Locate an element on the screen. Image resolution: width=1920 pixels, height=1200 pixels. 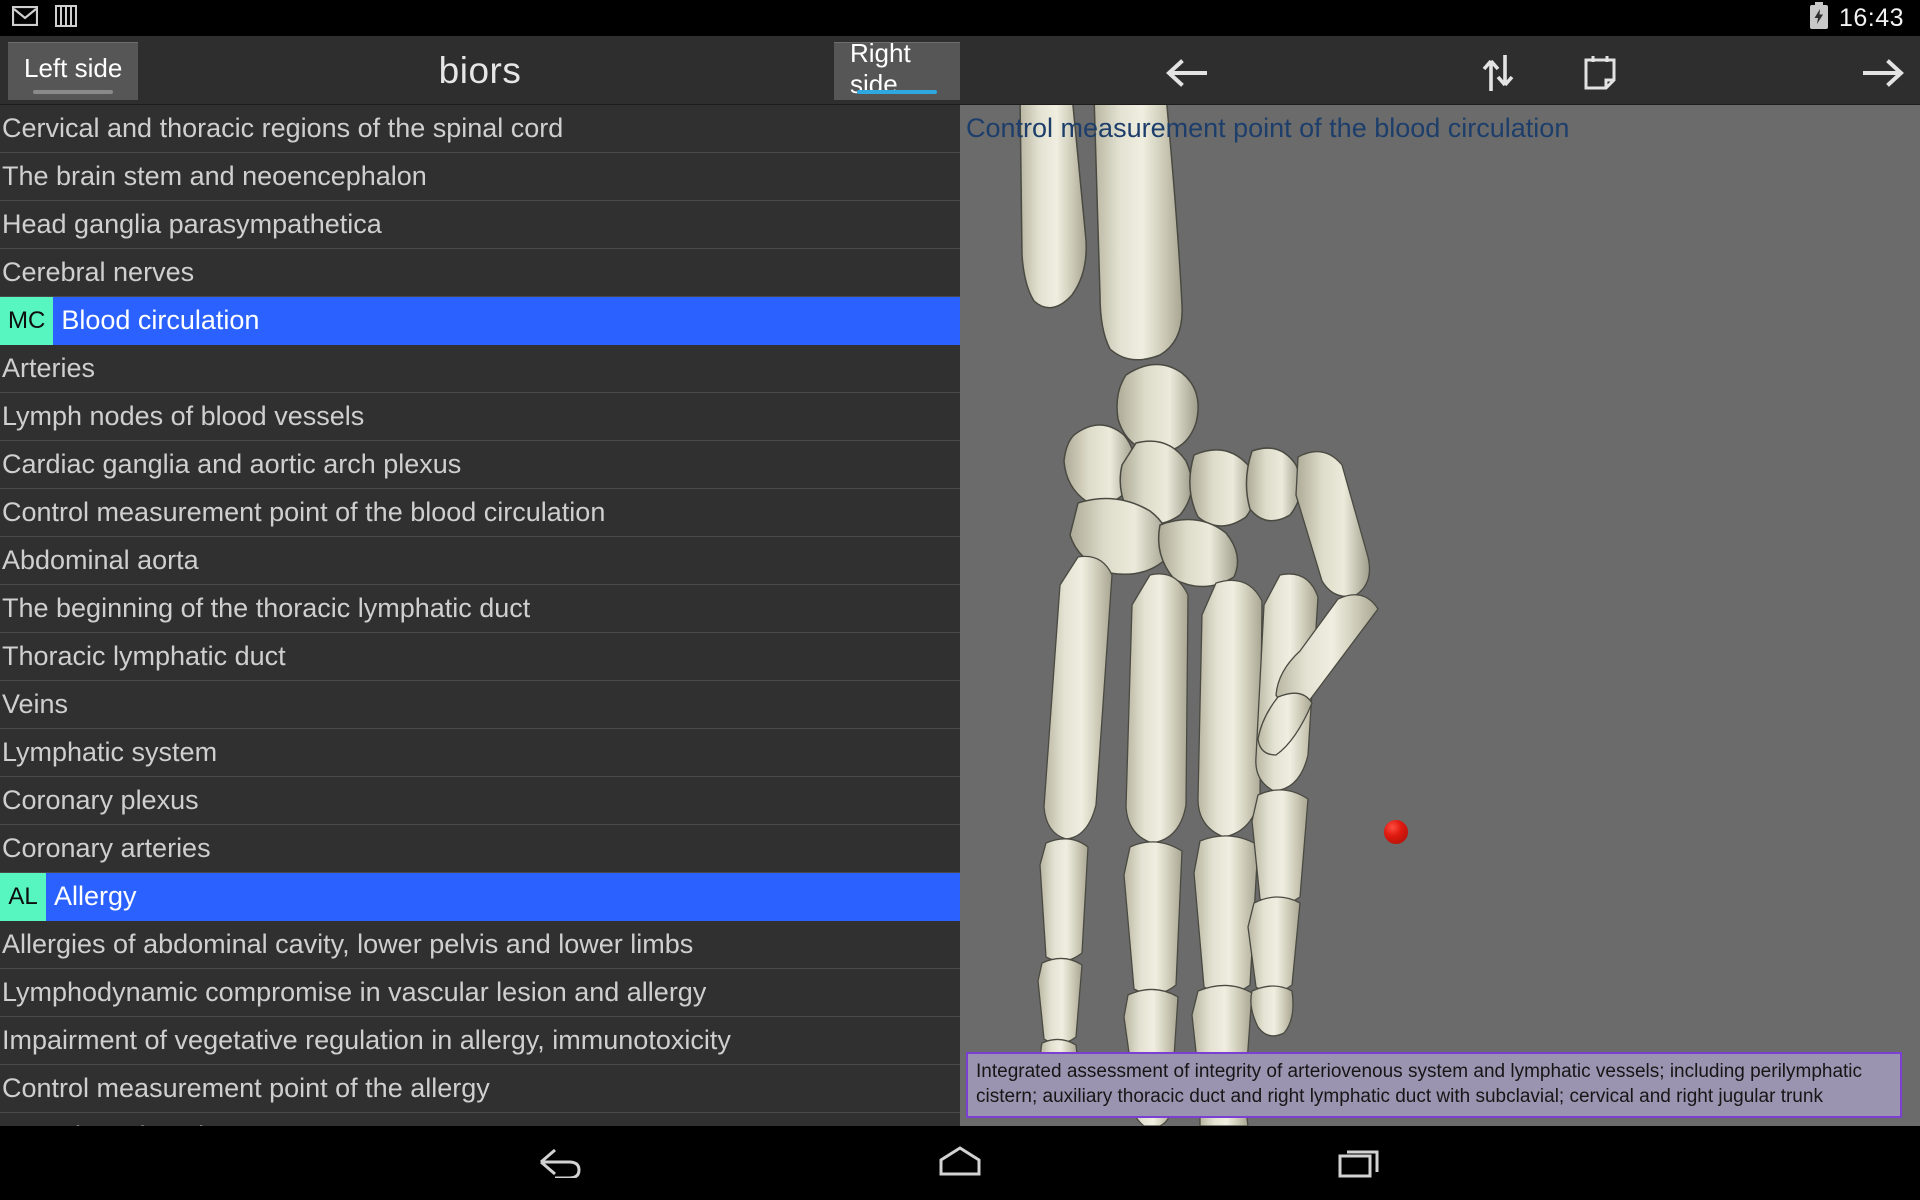
nav-recents-icon is located at coordinates (1360, 1163).